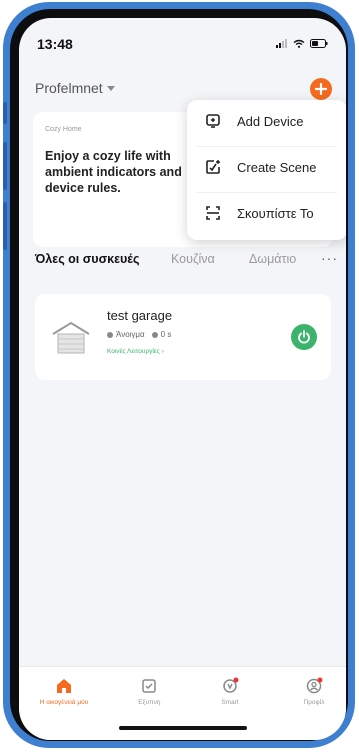  I want to click on status-icons, so click(302, 43).